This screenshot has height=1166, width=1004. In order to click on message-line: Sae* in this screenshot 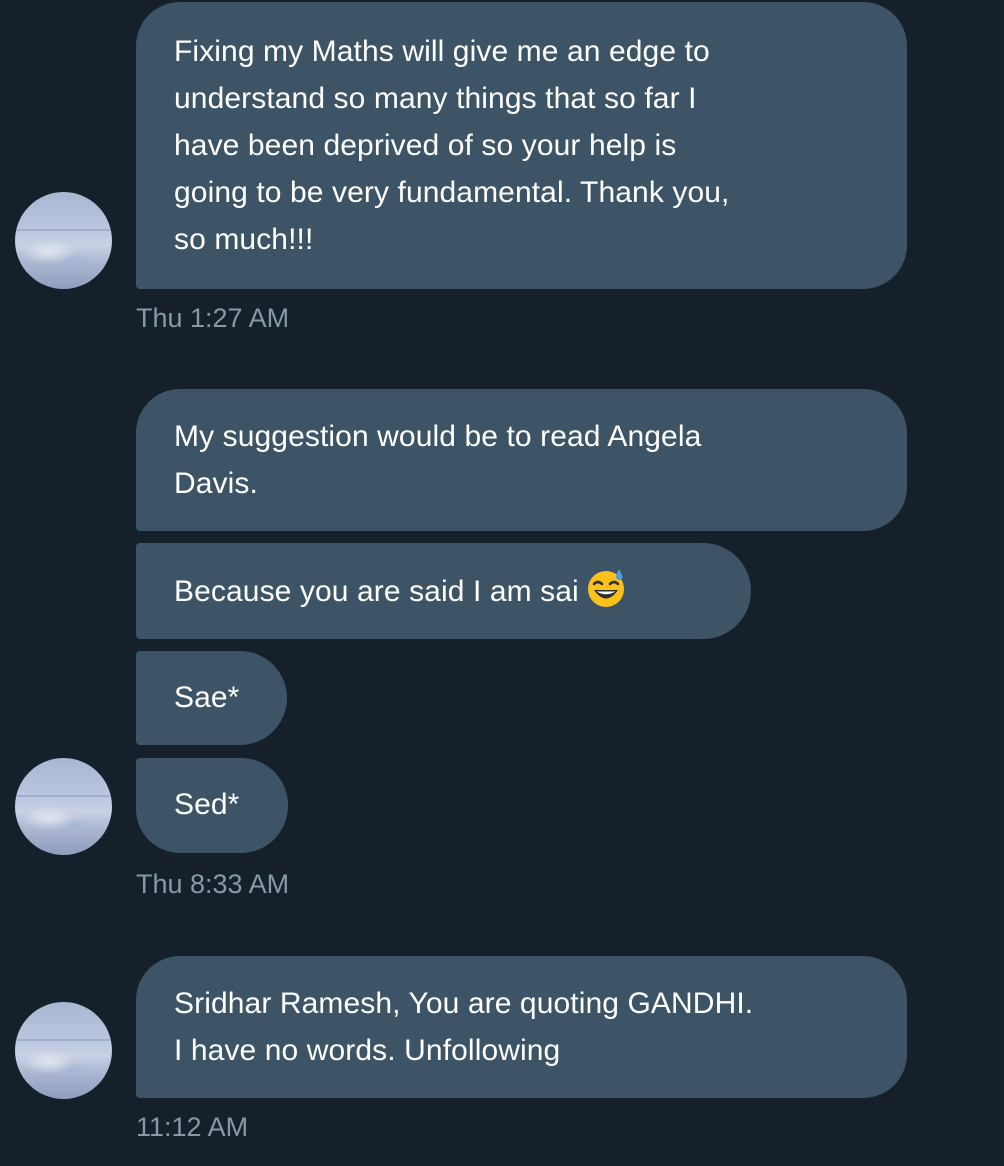, I will do `click(207, 697)`.